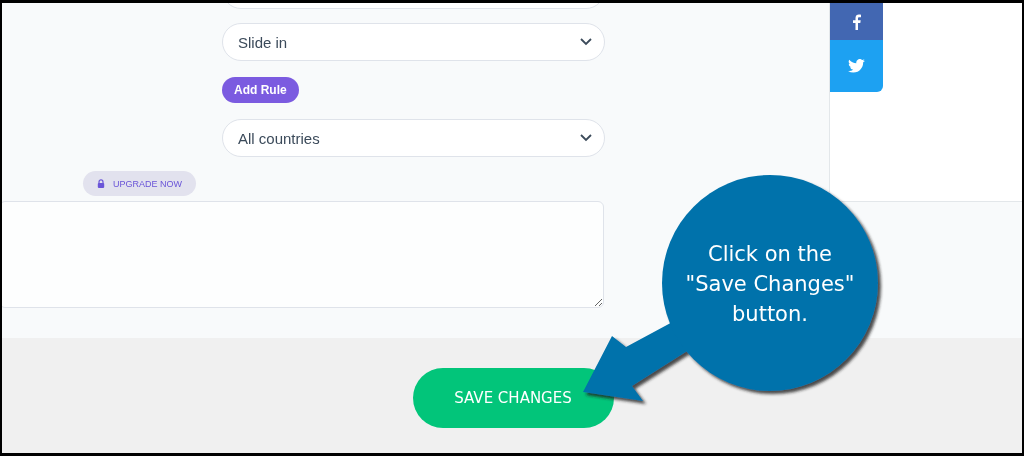 The width and height of the screenshot is (1024, 456). Describe the element at coordinates (413, 42) in the screenshot. I see `animation-select: Slide in` at that location.